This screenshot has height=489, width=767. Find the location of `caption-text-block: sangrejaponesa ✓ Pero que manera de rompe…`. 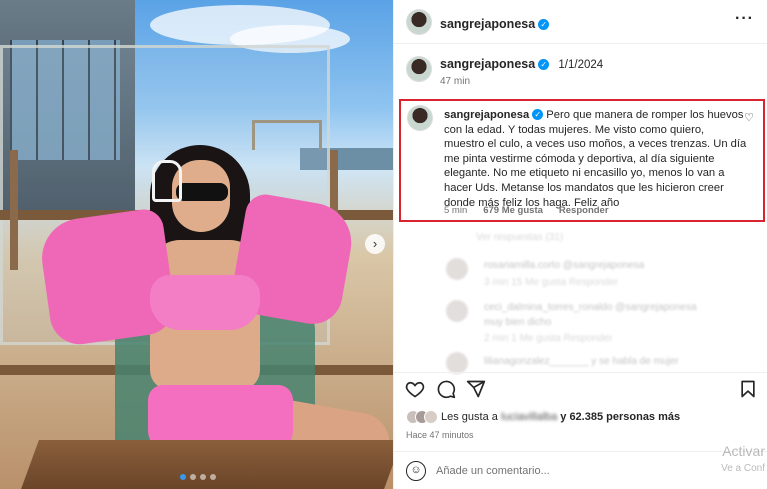

caption-text-block: sangrejaponesa ✓ Pero que manera de rompe… is located at coordinates (595, 159).